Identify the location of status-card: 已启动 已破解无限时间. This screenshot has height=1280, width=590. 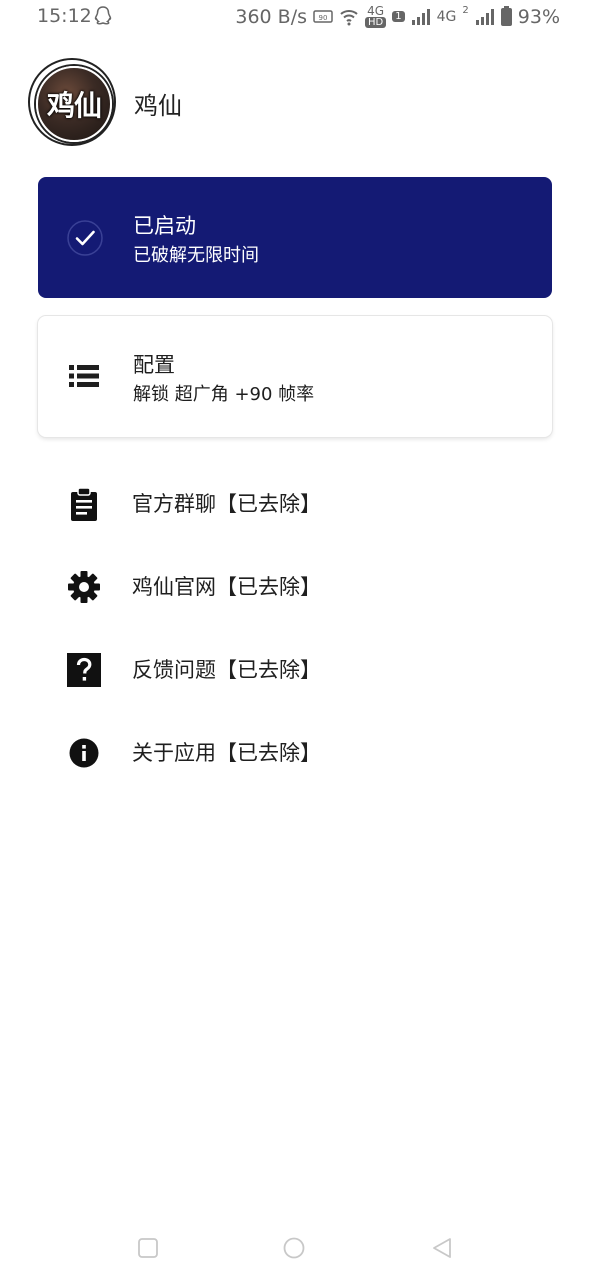
(295, 237).